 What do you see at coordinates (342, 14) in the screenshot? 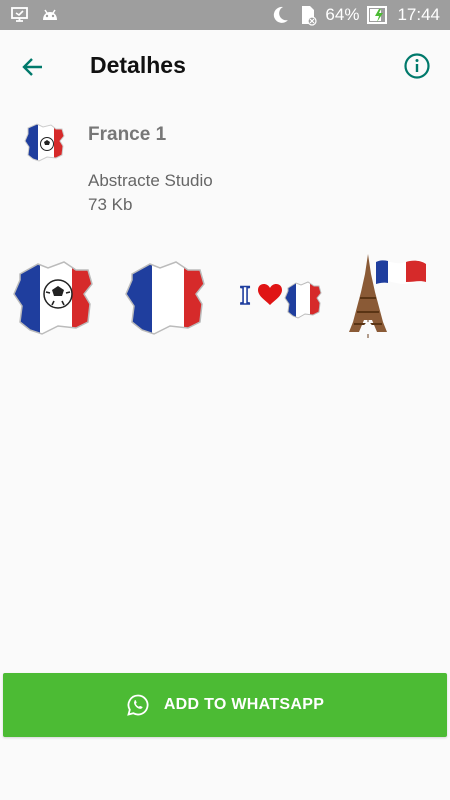
I see `battery-percent: 64%` at bounding box center [342, 14].